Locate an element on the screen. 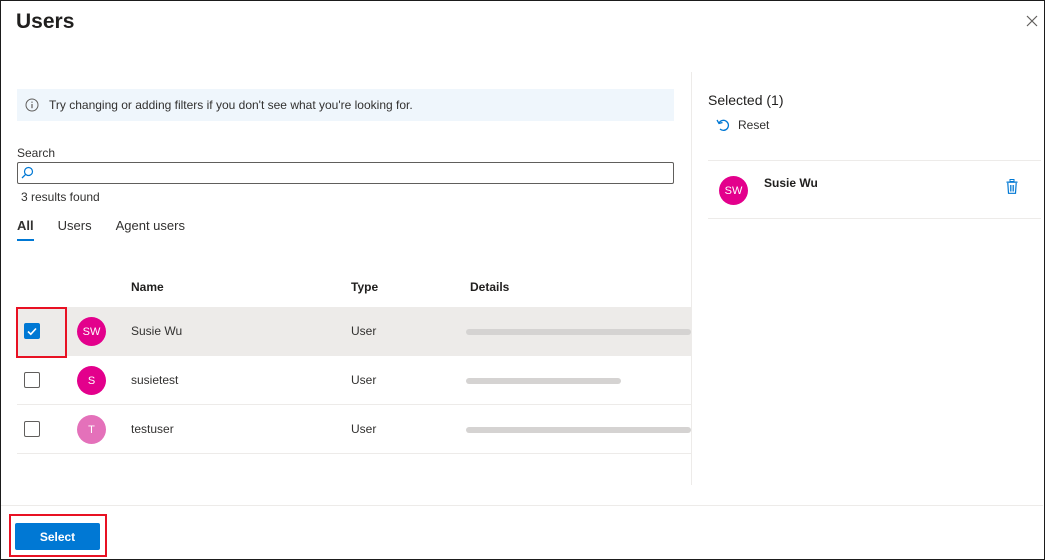  selected-title: Selected (1) is located at coordinates (746, 100).